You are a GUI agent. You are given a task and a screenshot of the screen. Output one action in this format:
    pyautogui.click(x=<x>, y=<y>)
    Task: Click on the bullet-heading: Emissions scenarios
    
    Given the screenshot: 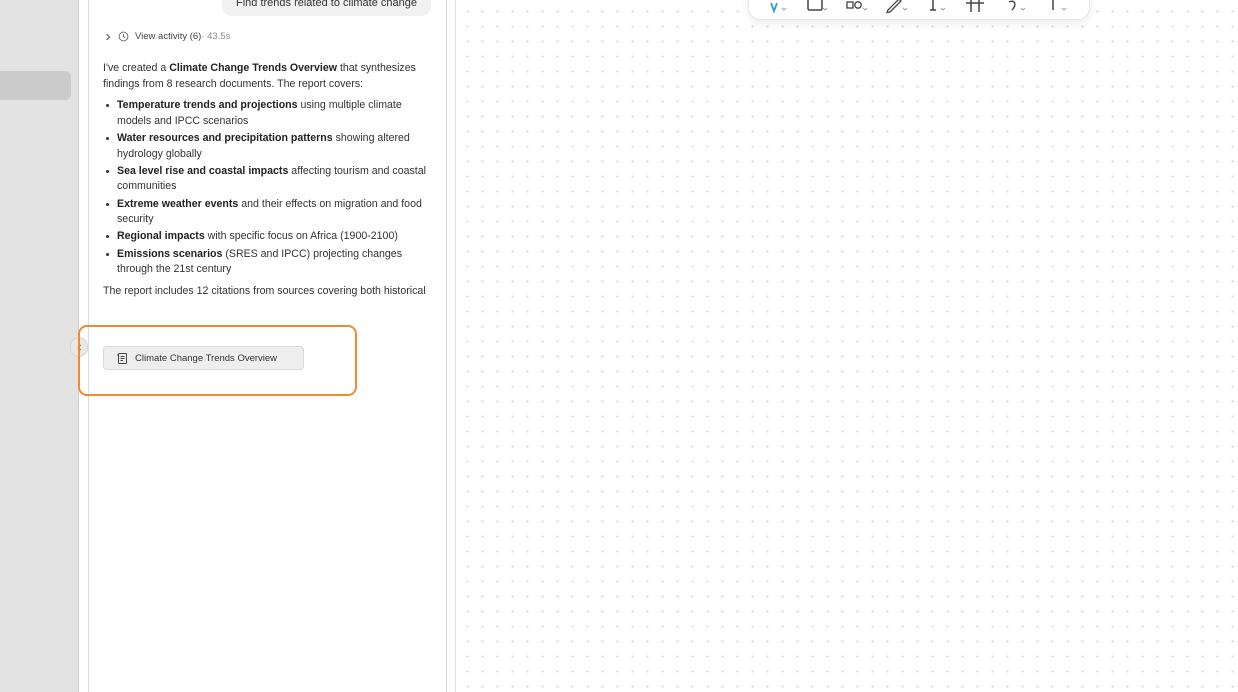 What is the action you would take?
    pyautogui.click(x=170, y=253)
    